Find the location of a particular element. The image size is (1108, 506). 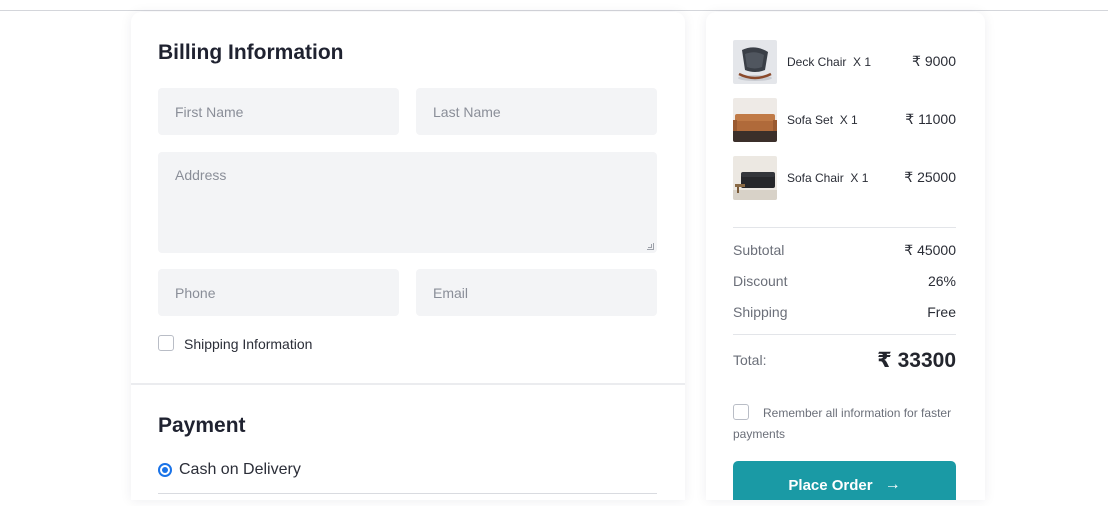

section-divider is located at coordinates (408, 384).